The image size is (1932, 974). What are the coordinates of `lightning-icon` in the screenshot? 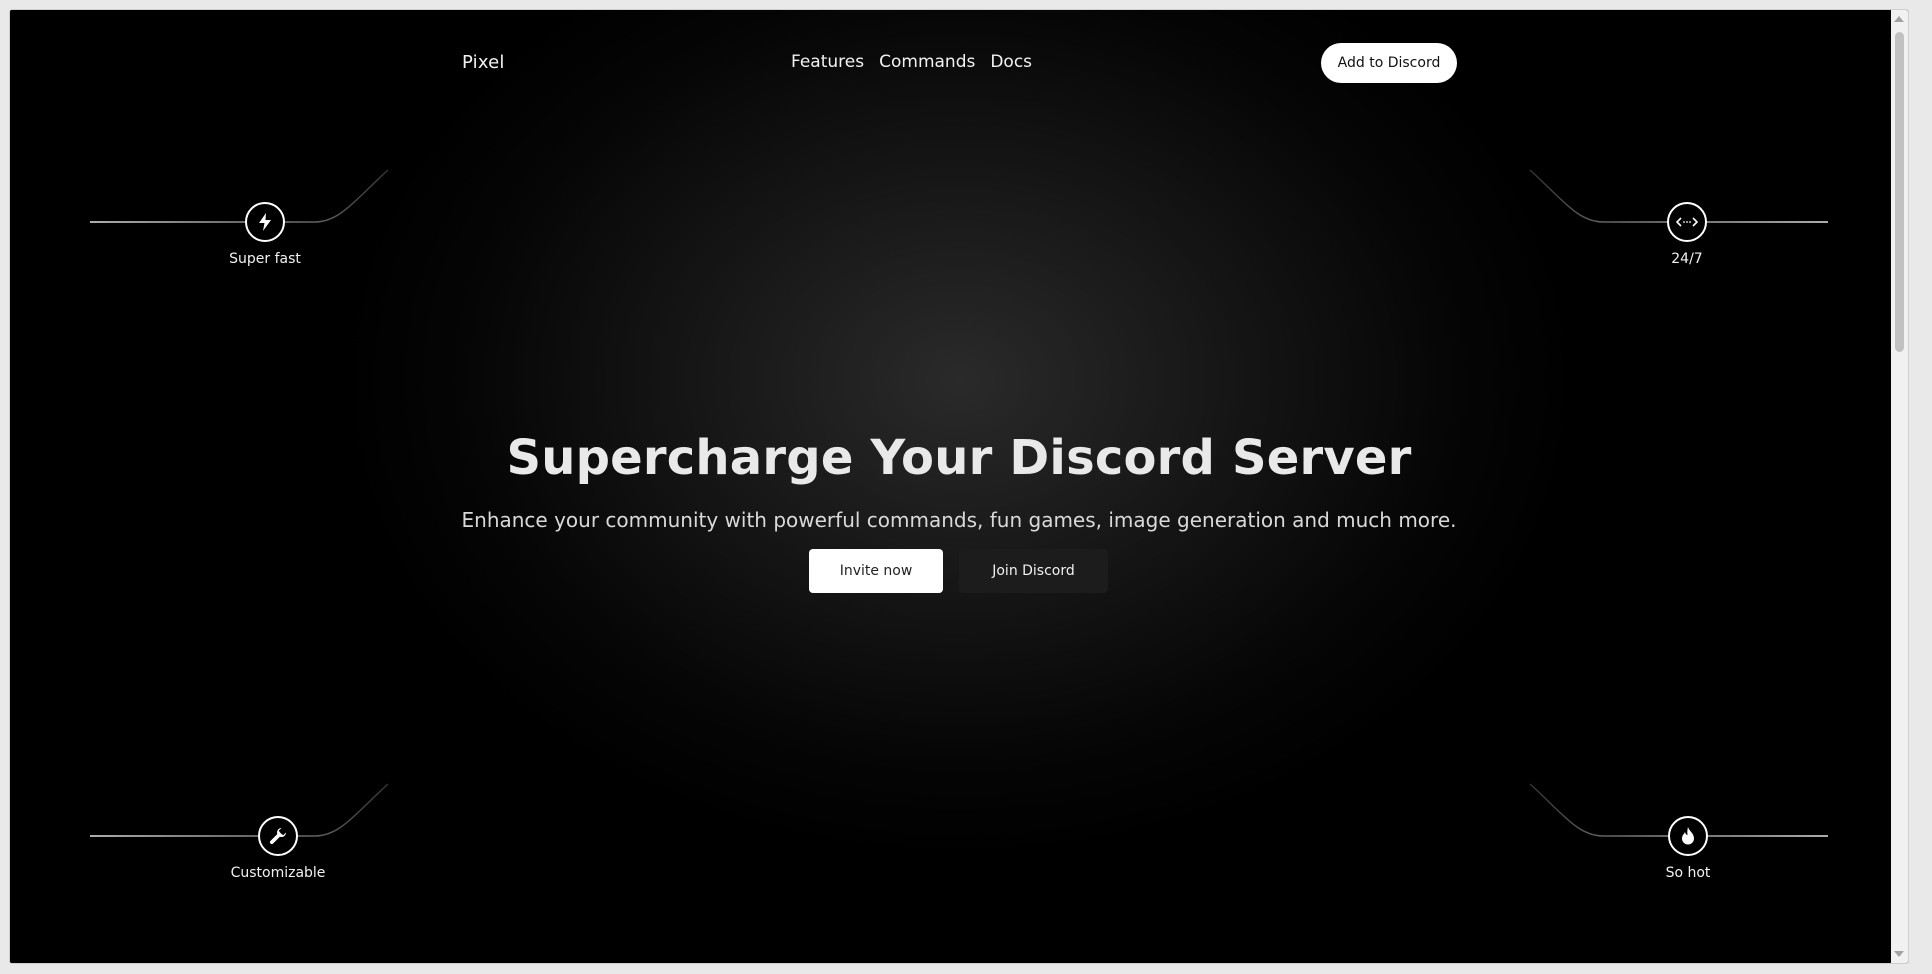 It's located at (265, 222).